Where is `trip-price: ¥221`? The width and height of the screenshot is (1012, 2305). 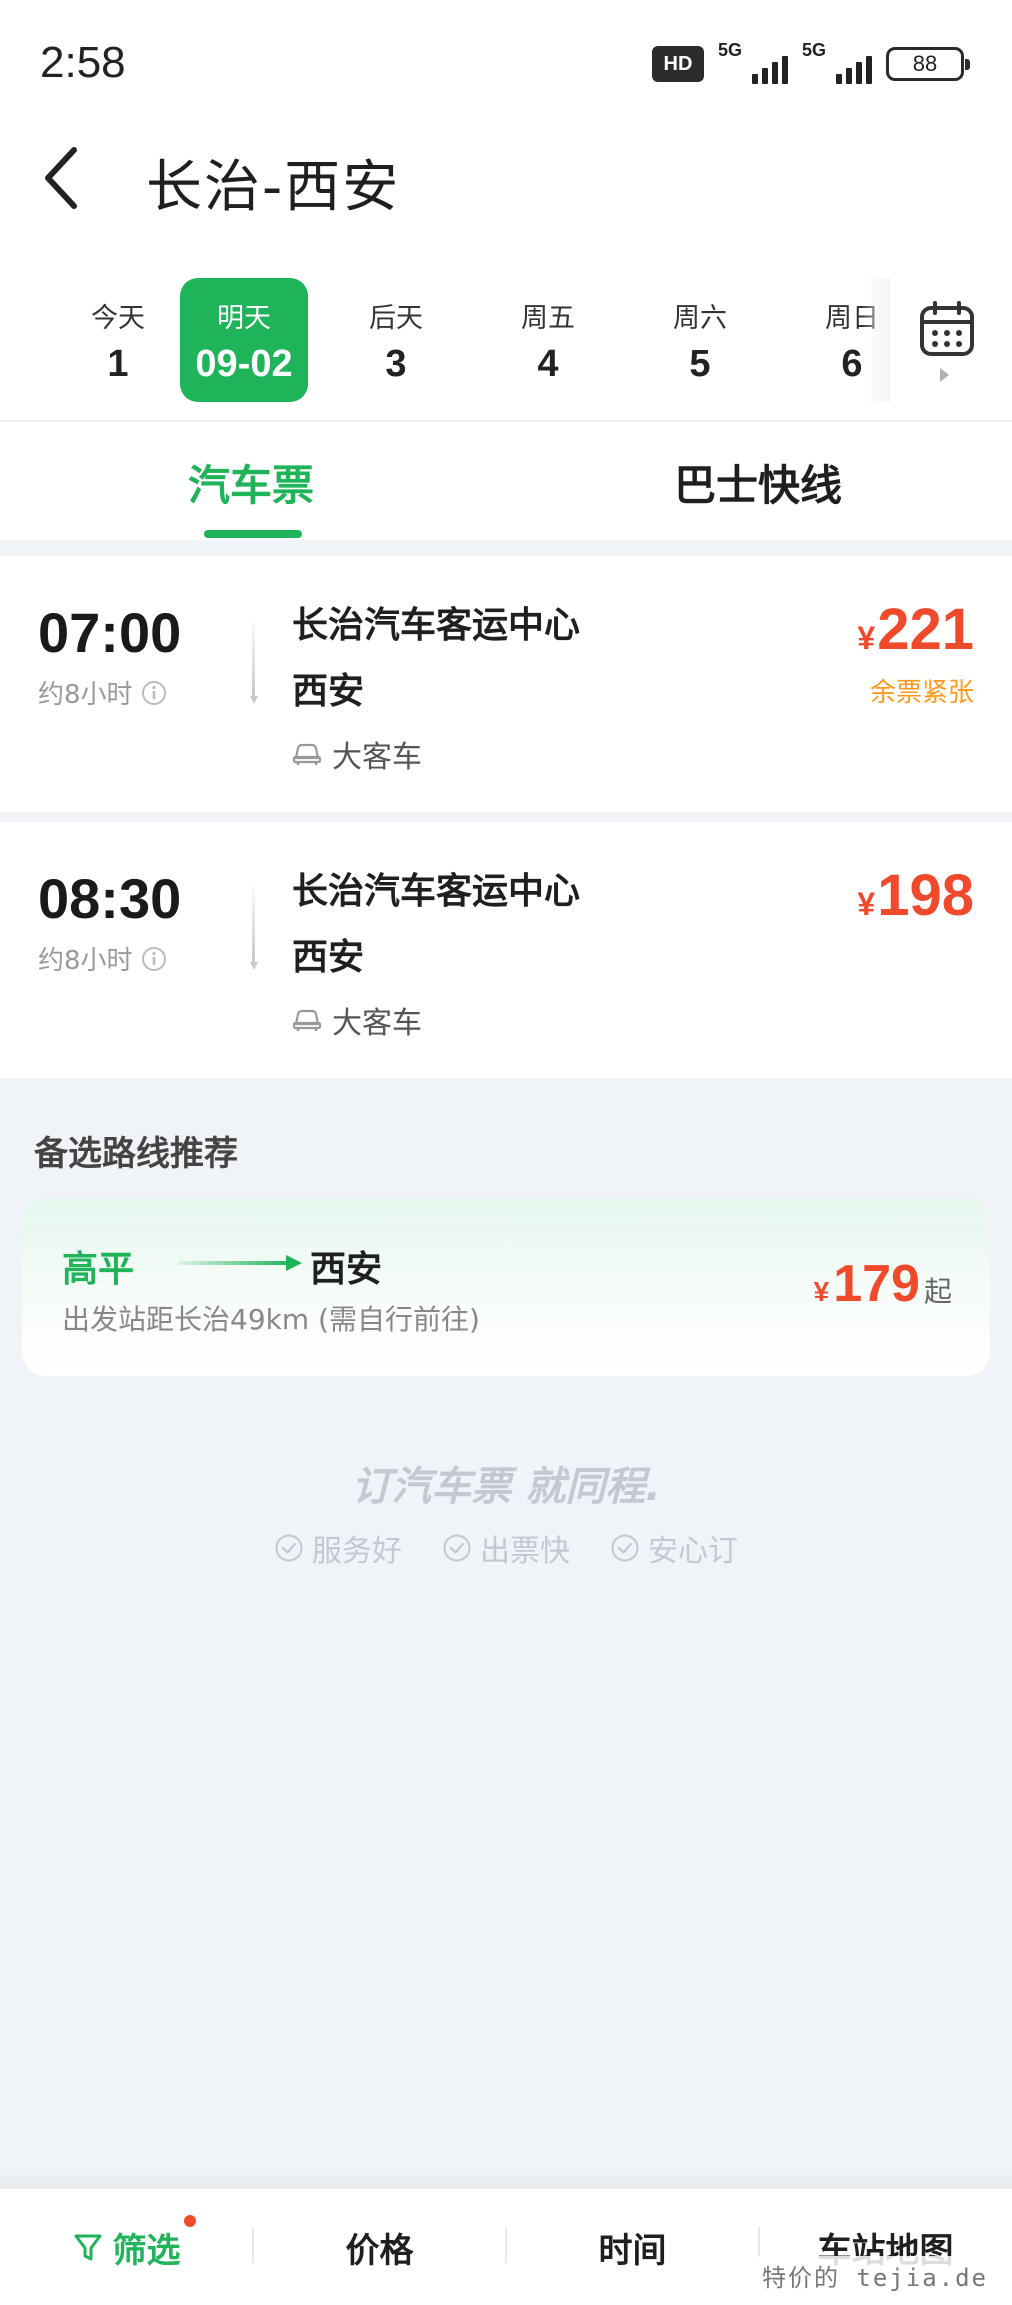 trip-price: ¥221 is located at coordinates (915, 629).